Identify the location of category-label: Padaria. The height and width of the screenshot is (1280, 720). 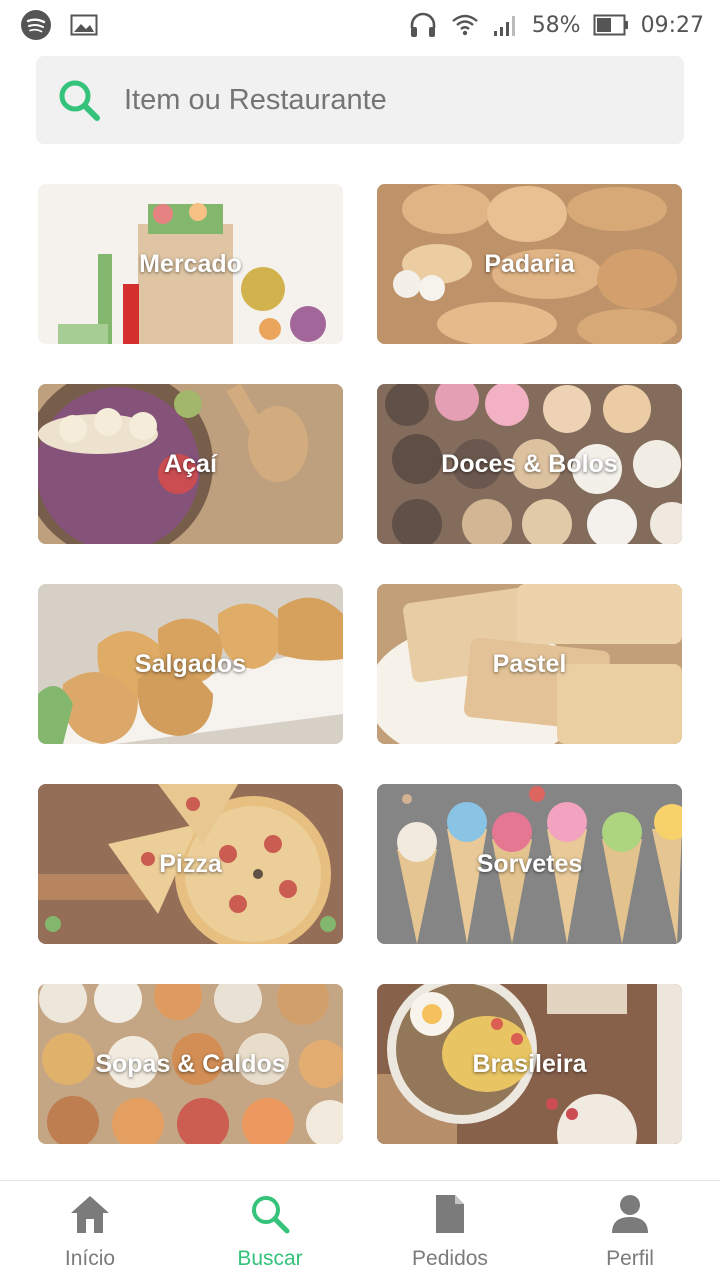
(529, 263).